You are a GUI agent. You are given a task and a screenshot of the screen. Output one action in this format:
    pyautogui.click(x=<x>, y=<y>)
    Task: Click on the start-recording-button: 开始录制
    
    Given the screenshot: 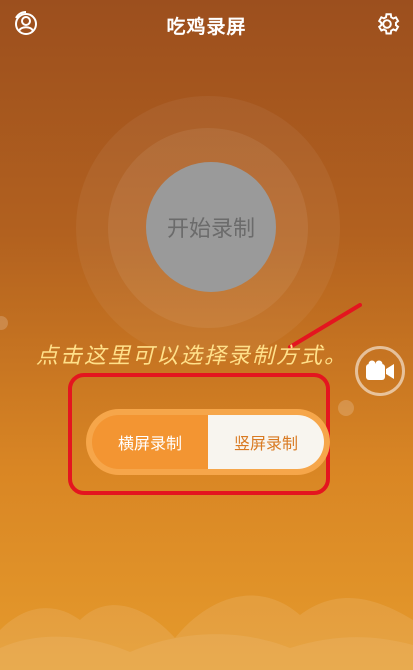 What is the action you would take?
    pyautogui.click(x=211, y=227)
    